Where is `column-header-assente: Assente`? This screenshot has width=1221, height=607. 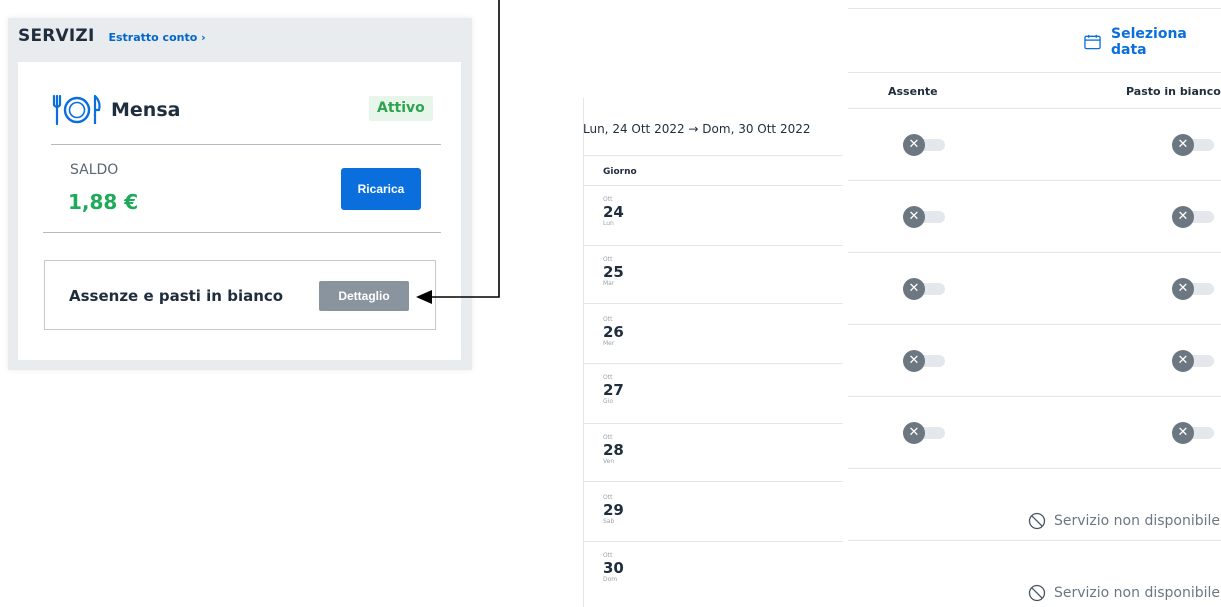 column-header-assente: Assente is located at coordinates (913, 91).